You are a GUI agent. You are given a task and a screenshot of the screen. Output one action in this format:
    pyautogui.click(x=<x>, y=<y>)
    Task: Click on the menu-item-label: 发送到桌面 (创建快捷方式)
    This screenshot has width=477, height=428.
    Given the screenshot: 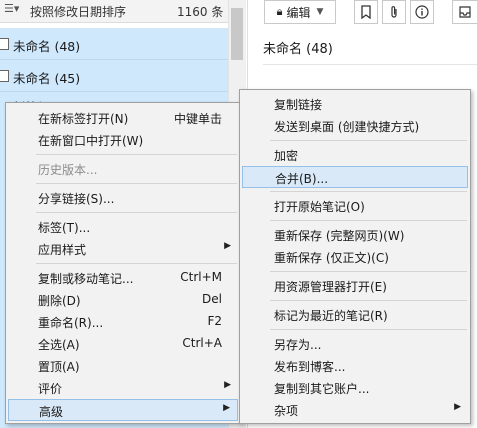 What is the action you would take?
    pyautogui.click(x=347, y=127)
    